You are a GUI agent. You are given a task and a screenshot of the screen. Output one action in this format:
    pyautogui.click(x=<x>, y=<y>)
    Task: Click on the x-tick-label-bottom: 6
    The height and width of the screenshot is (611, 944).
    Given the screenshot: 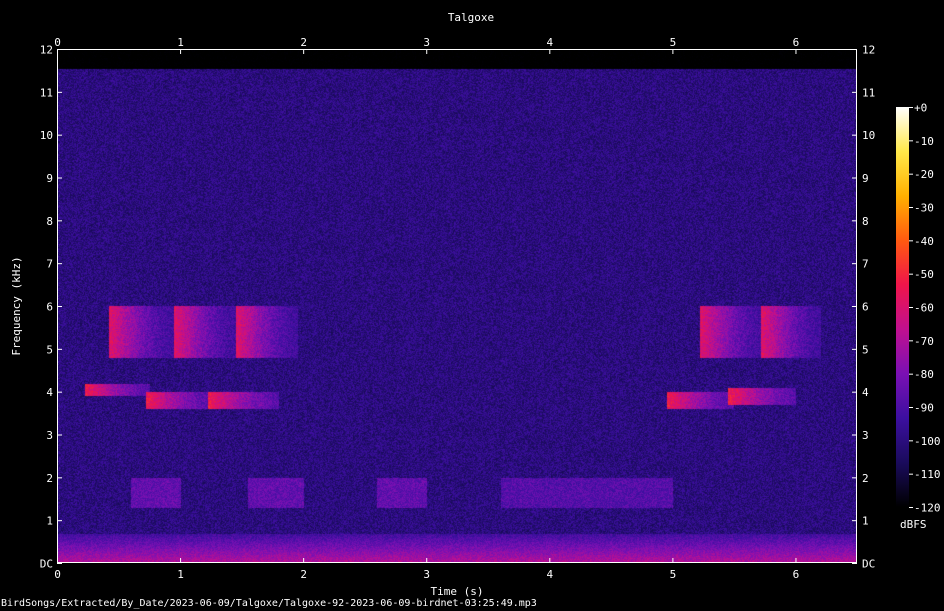 What is the action you would take?
    pyautogui.click(x=796, y=574)
    